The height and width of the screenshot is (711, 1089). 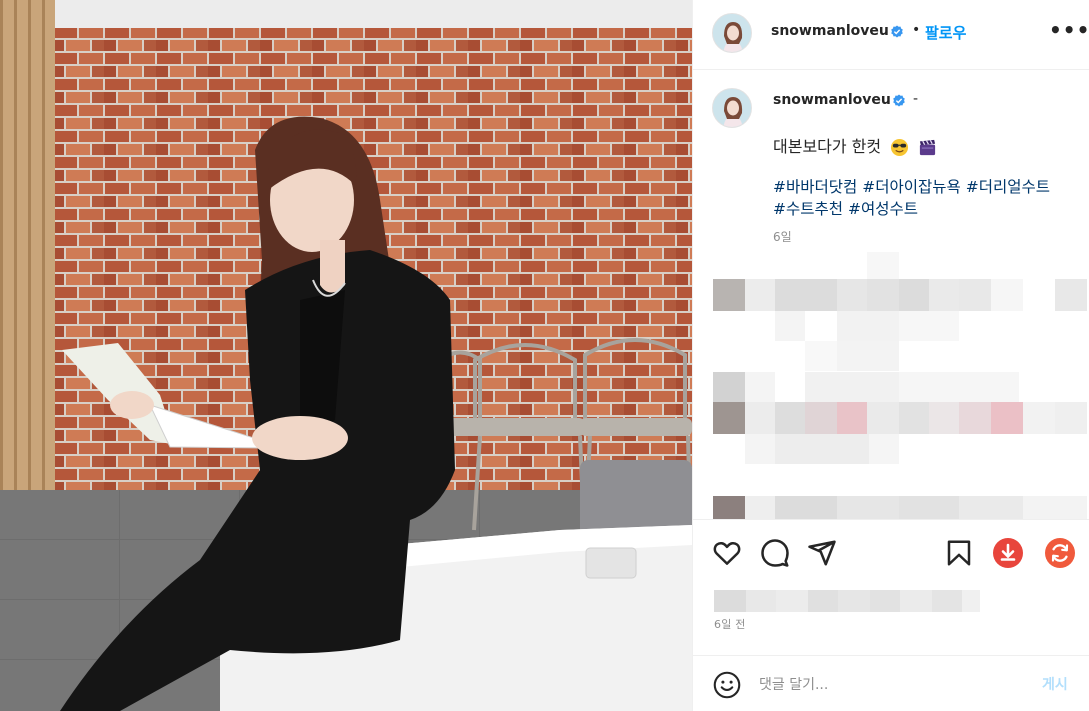 What do you see at coordinates (730, 624) in the screenshot?
I see `posted-time: 6일 전` at bounding box center [730, 624].